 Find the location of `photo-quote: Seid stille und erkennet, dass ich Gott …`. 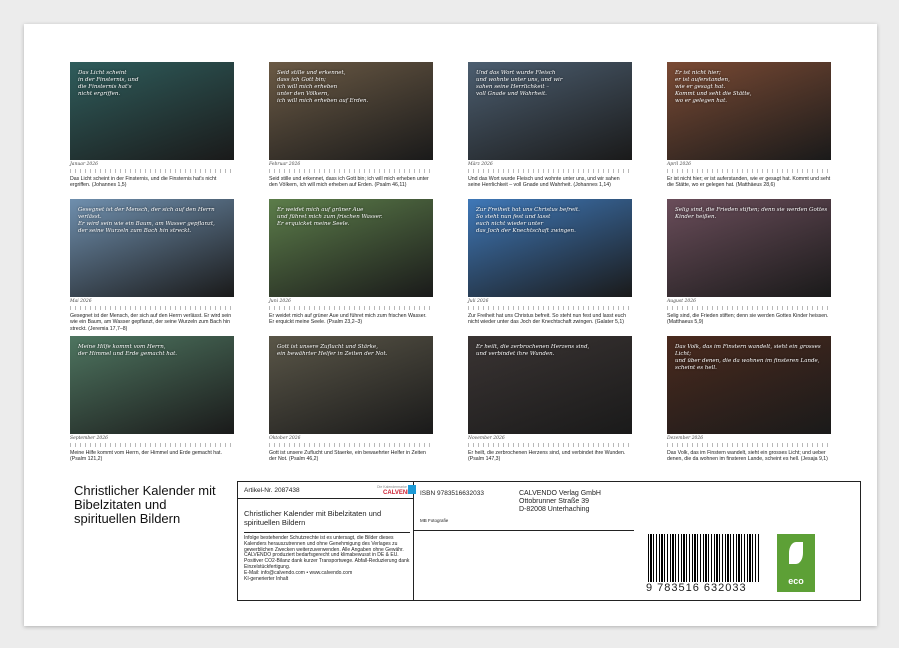

photo-quote: Seid stille und erkennet, dass ich Gott … is located at coordinates (323, 87).